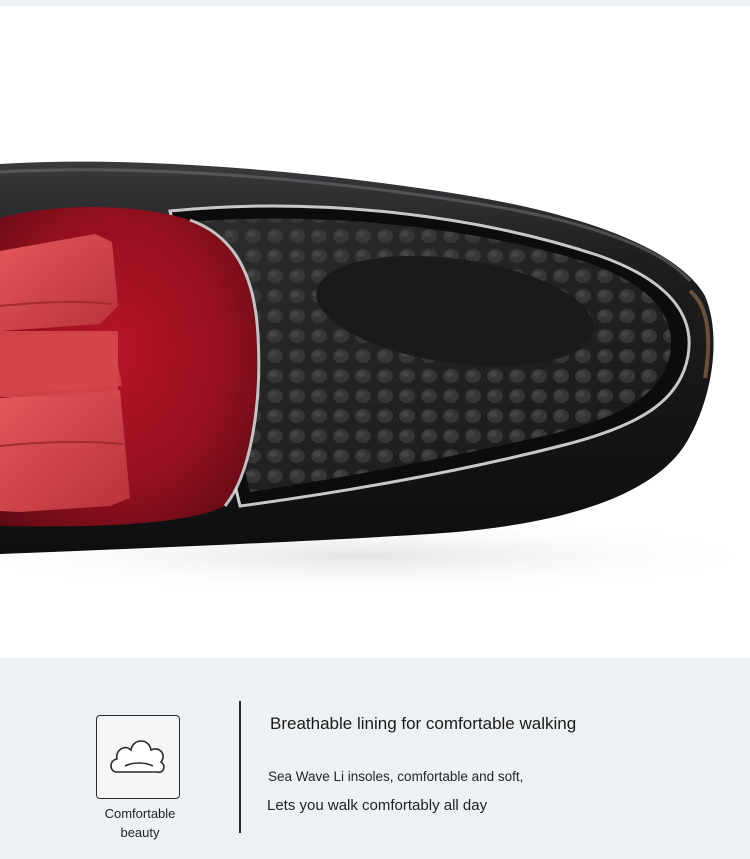 The height and width of the screenshot is (859, 750). Describe the element at coordinates (140, 832) in the screenshot. I see `icon-caption-line2: beauty` at that location.